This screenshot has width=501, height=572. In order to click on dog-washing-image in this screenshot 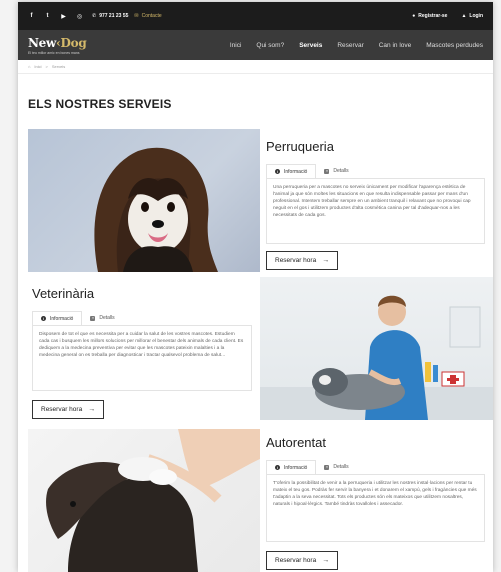, I will do `click(153, 500)`.